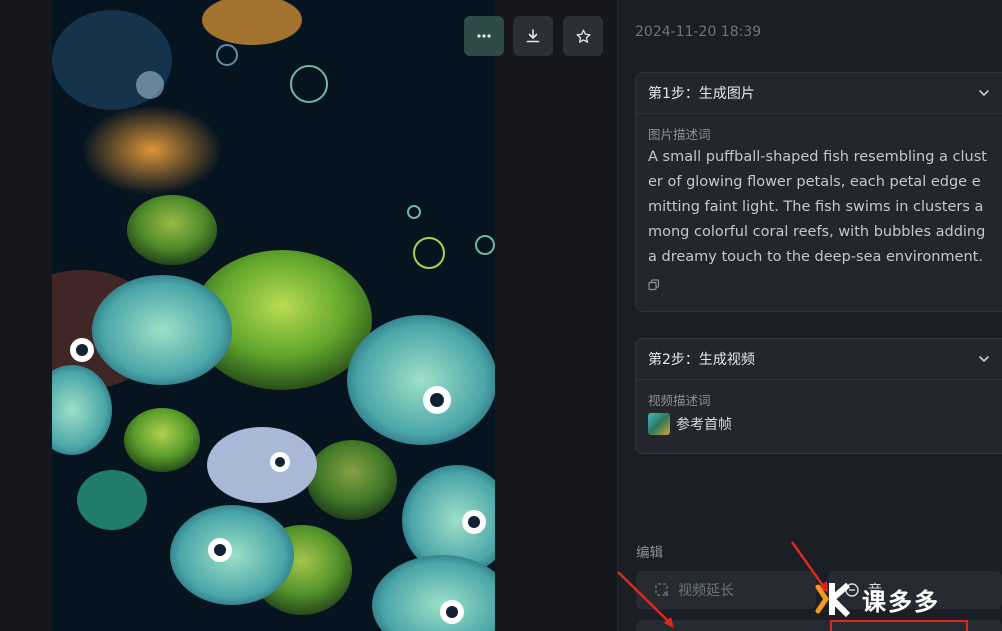 Image resolution: width=1002 pixels, height=631 pixels. What do you see at coordinates (901, 601) in the screenshot?
I see `watermark-text: 课多多` at bounding box center [901, 601].